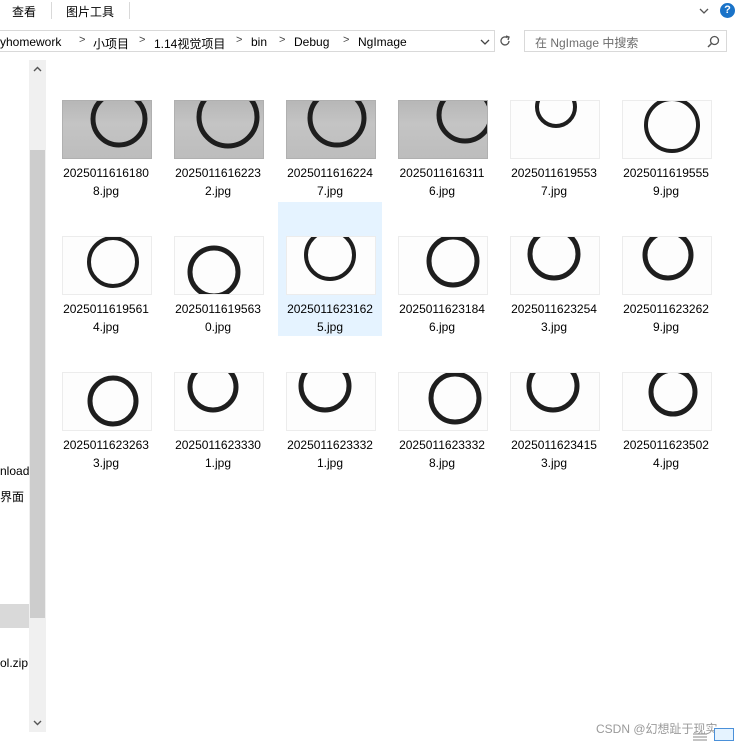  I want to click on file-name-line1: 2025011619553, so click(554, 173).